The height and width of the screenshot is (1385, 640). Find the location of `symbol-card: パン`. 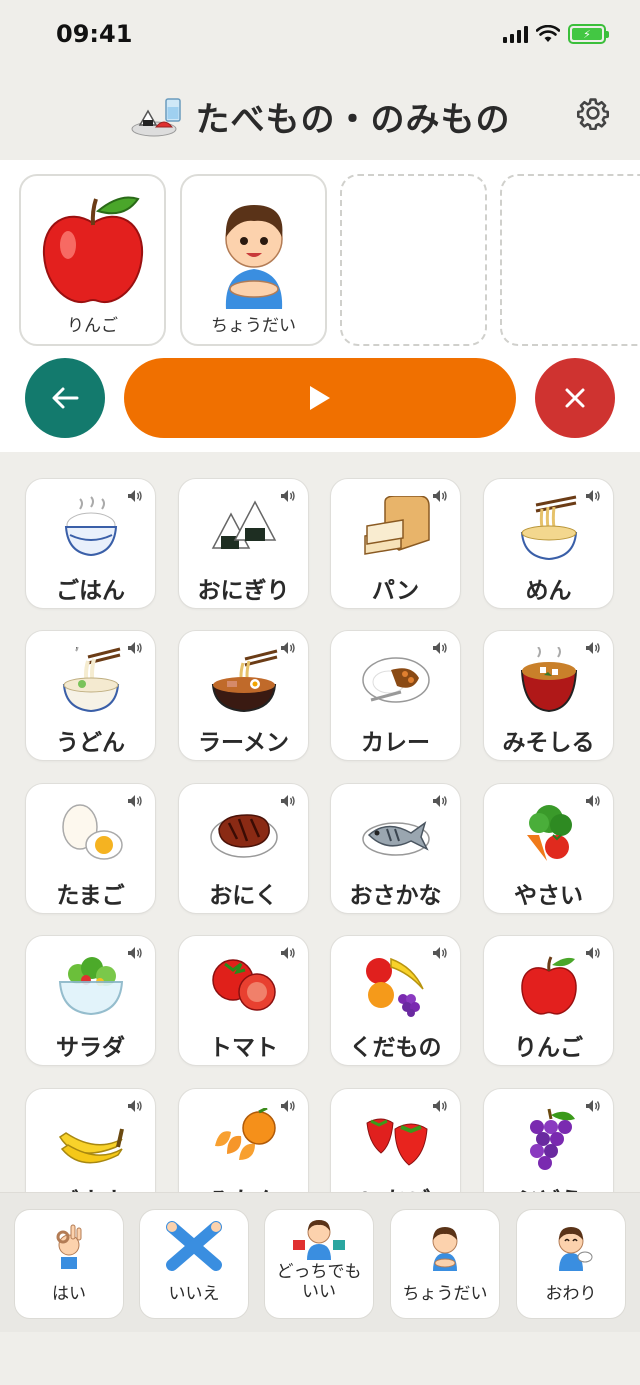

symbol-card: パン is located at coordinates (395, 543).